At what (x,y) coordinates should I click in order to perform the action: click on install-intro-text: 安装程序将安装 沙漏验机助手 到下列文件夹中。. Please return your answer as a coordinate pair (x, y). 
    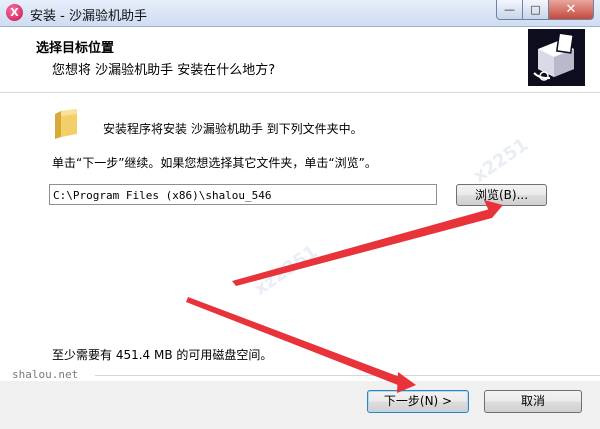
    Looking at the image, I should click on (233, 129).